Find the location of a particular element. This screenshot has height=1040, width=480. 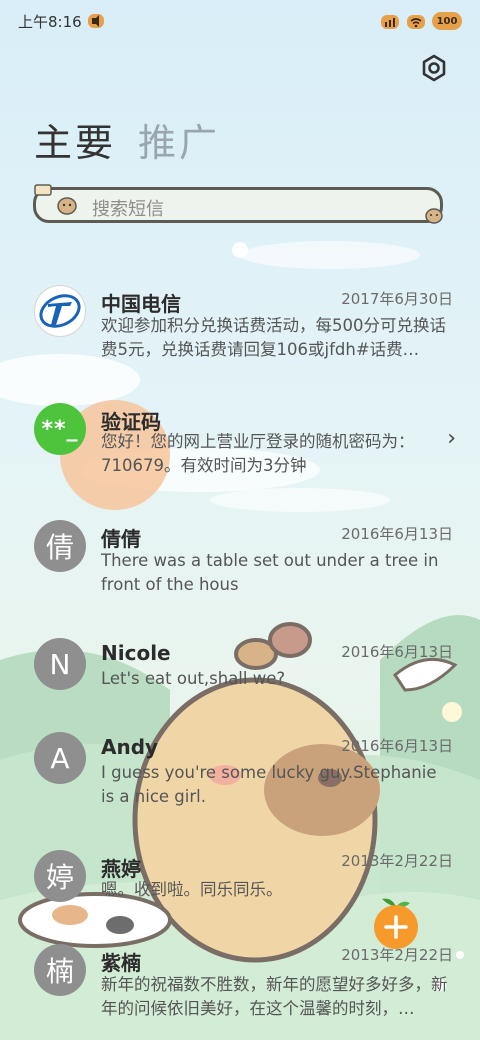

sender-name: 倩倩 is located at coordinates (121, 539).